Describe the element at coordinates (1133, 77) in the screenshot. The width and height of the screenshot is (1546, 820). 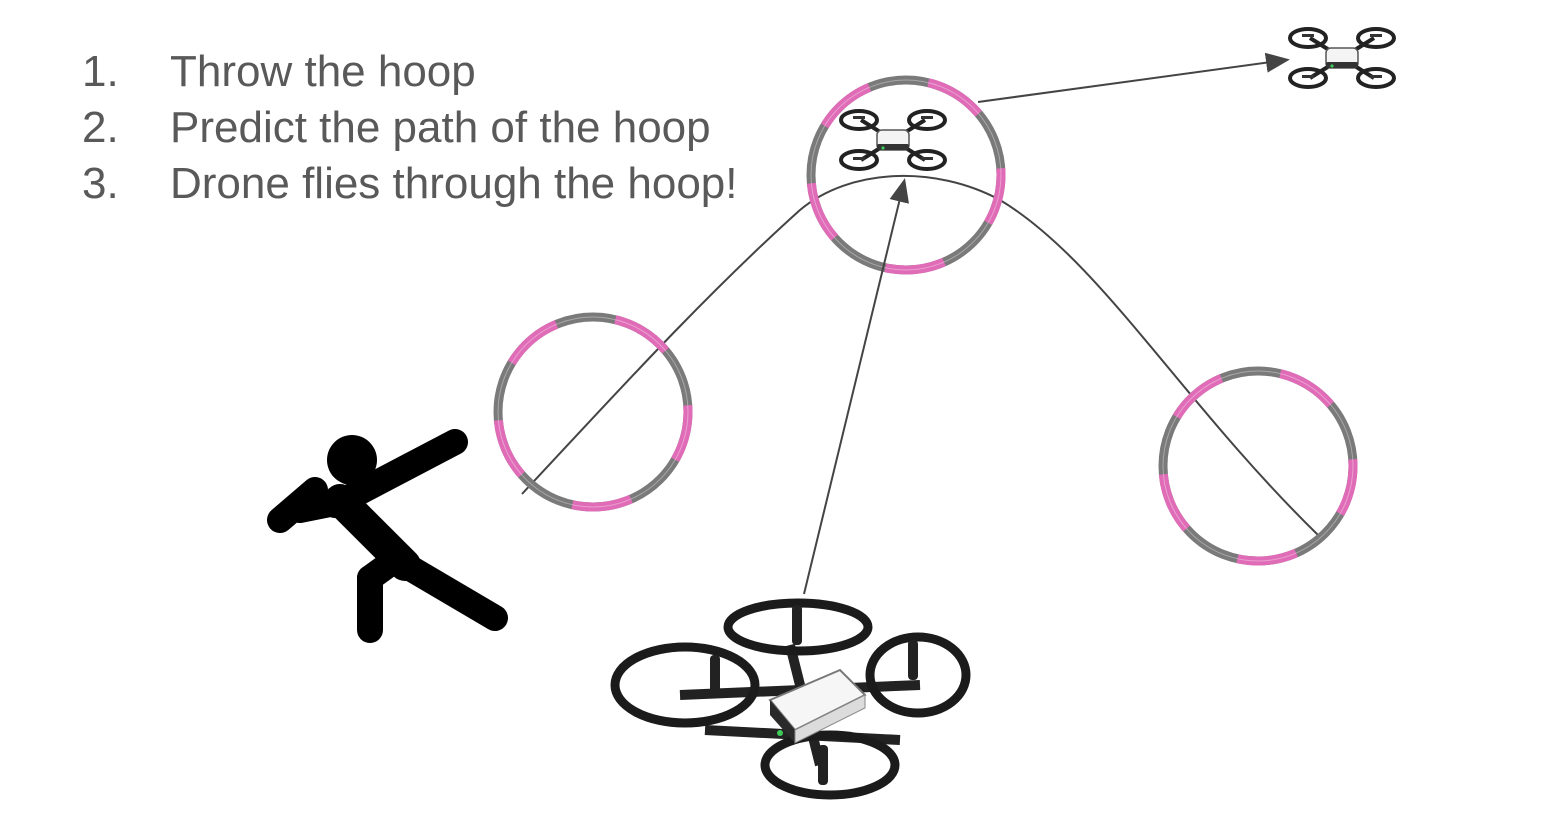
I see `drone-exit-arrow` at that location.